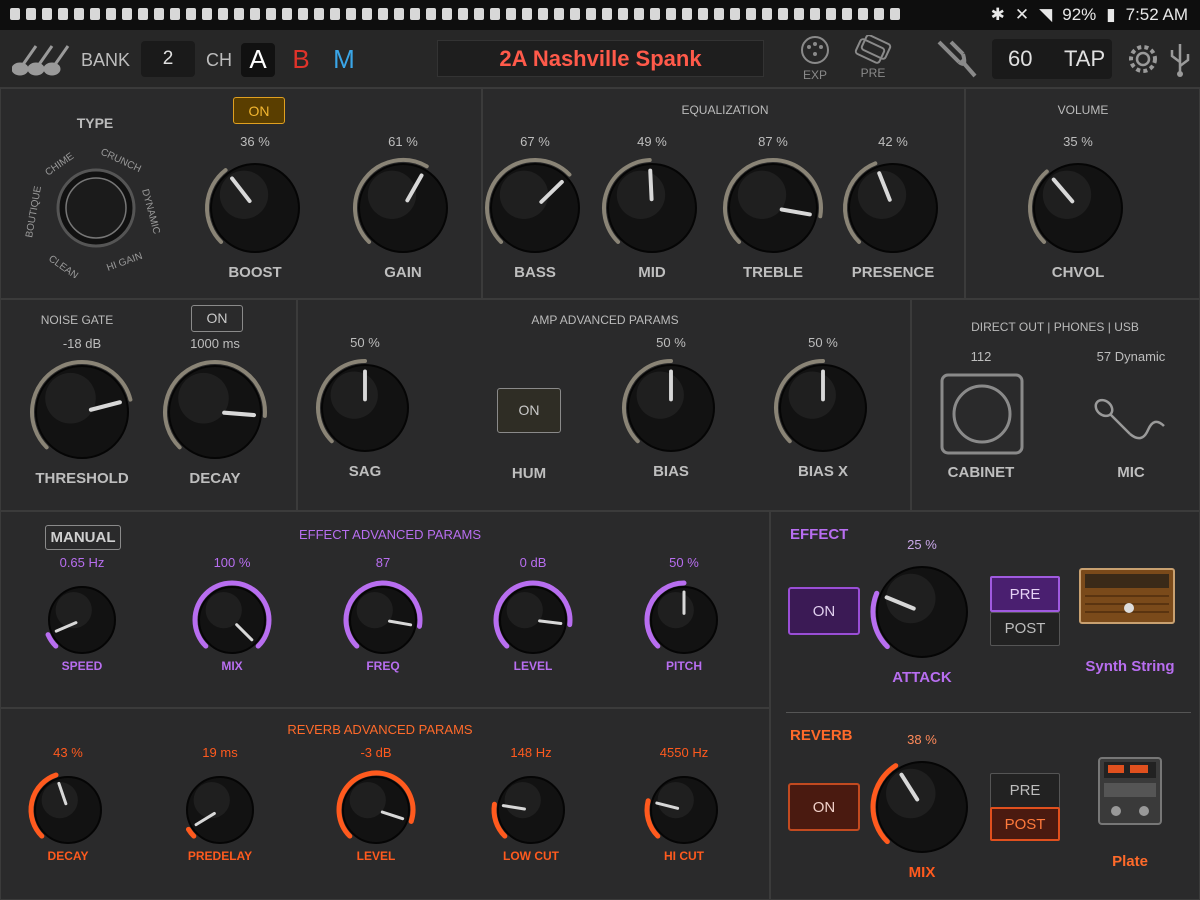 This screenshot has width=1200, height=900. I want to click on sag-knob, so click(365, 408).